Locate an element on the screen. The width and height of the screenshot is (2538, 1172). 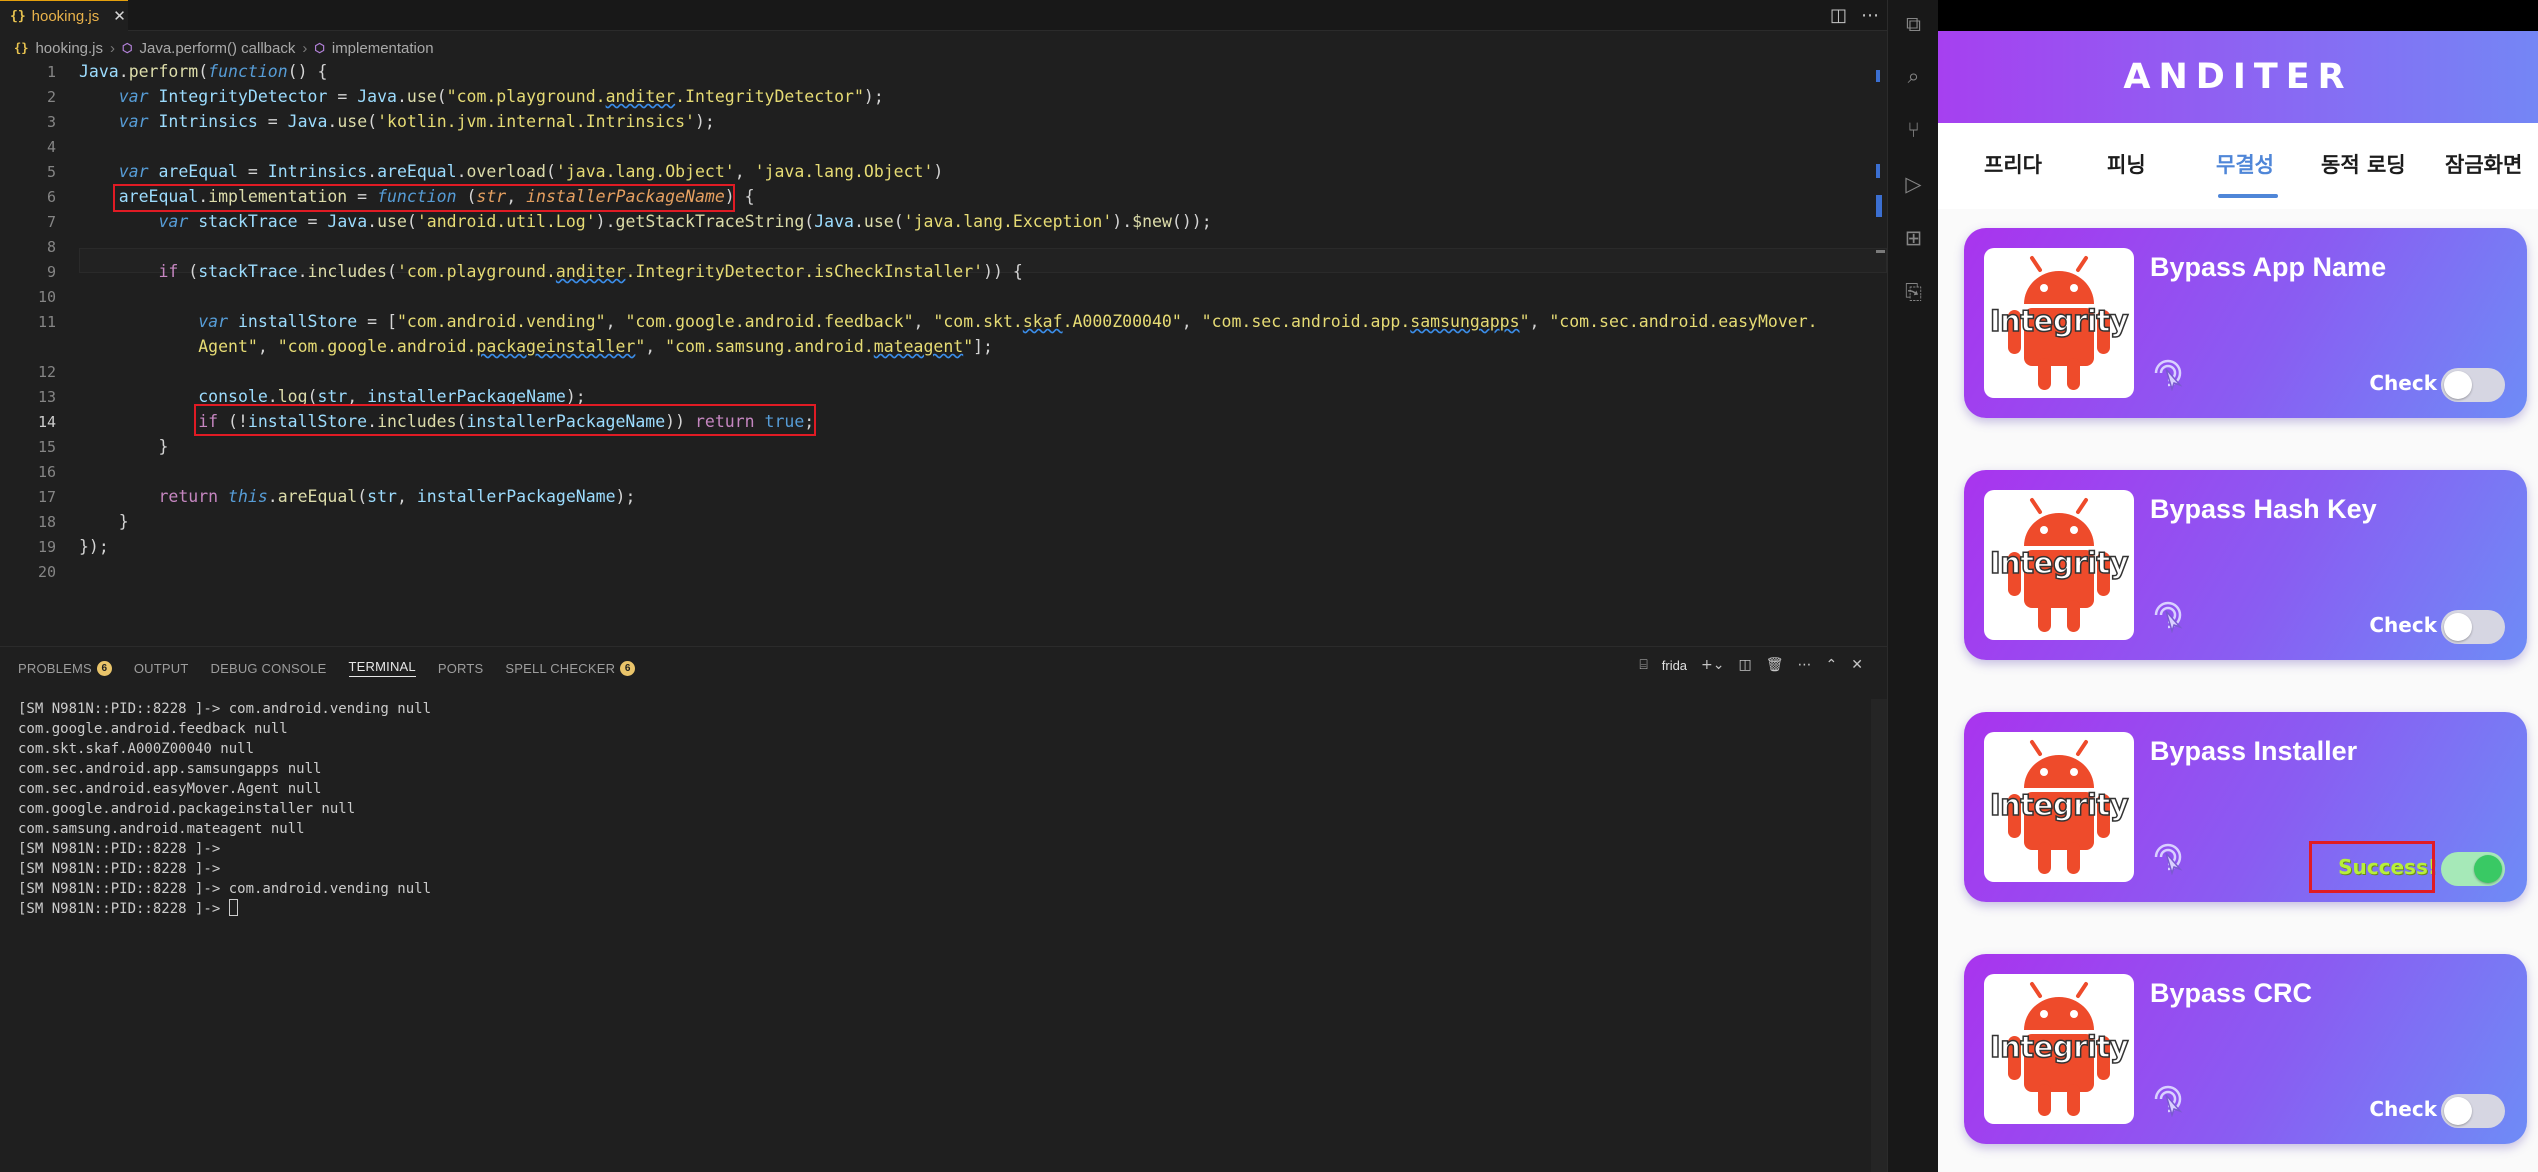
line-number: 9 is located at coordinates (51, 272).